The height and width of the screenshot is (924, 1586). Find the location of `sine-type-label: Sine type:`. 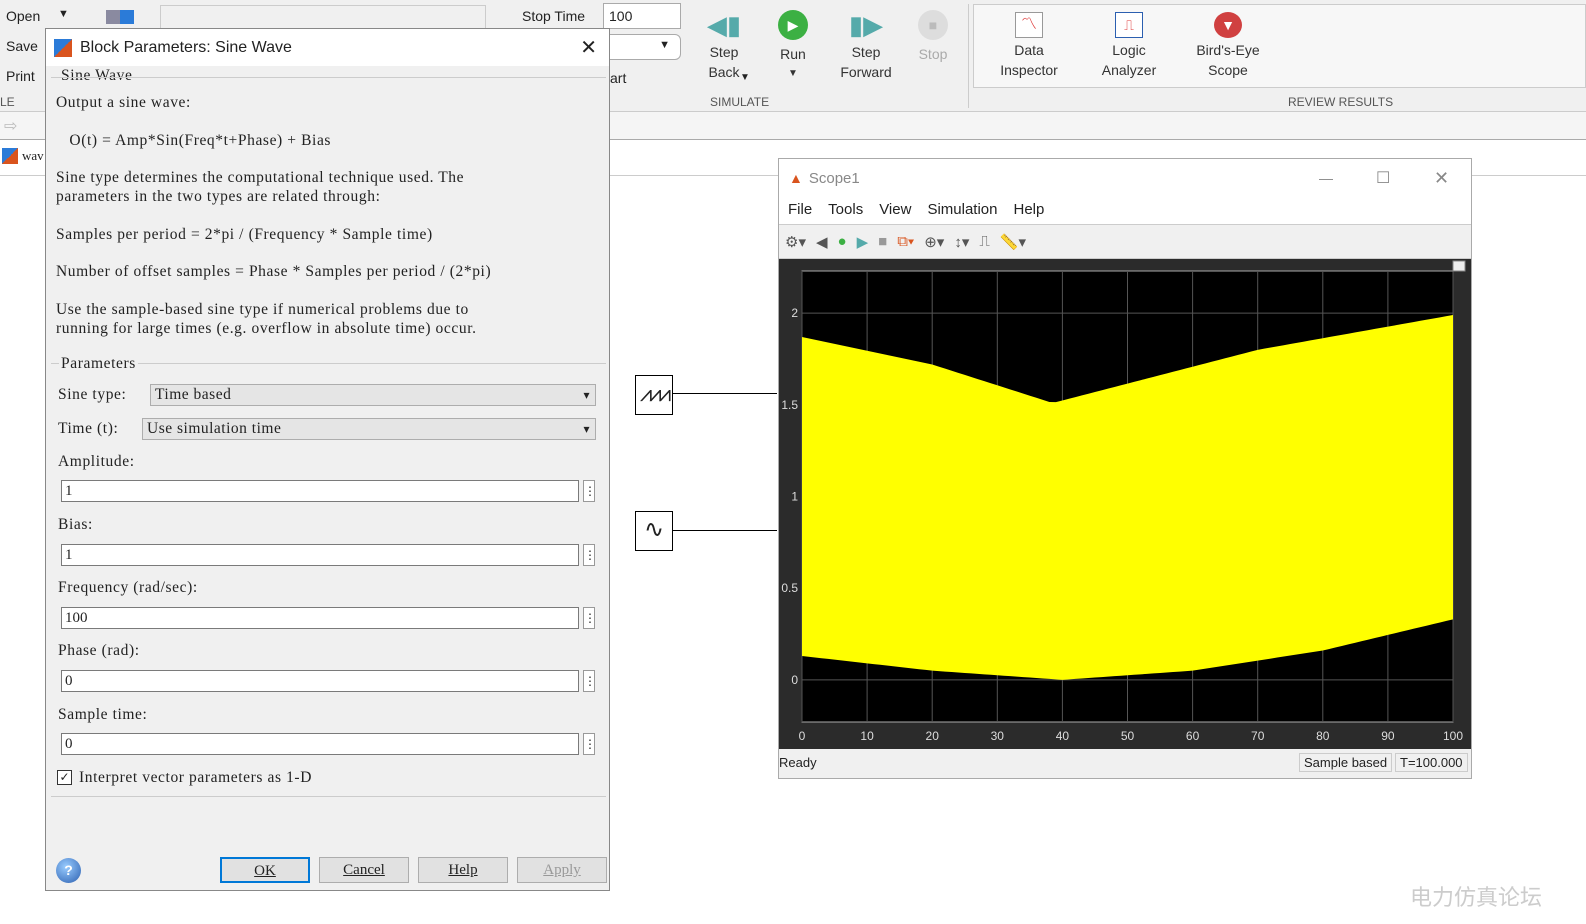

sine-type-label: Sine type: is located at coordinates (92, 394).